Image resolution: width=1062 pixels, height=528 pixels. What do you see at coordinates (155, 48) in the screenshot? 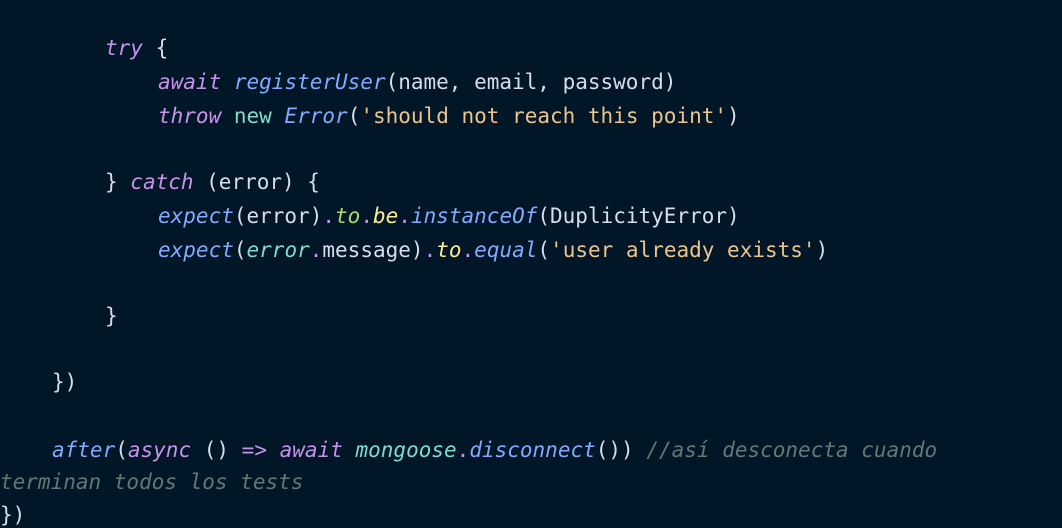
I see `brace: {` at bounding box center [155, 48].